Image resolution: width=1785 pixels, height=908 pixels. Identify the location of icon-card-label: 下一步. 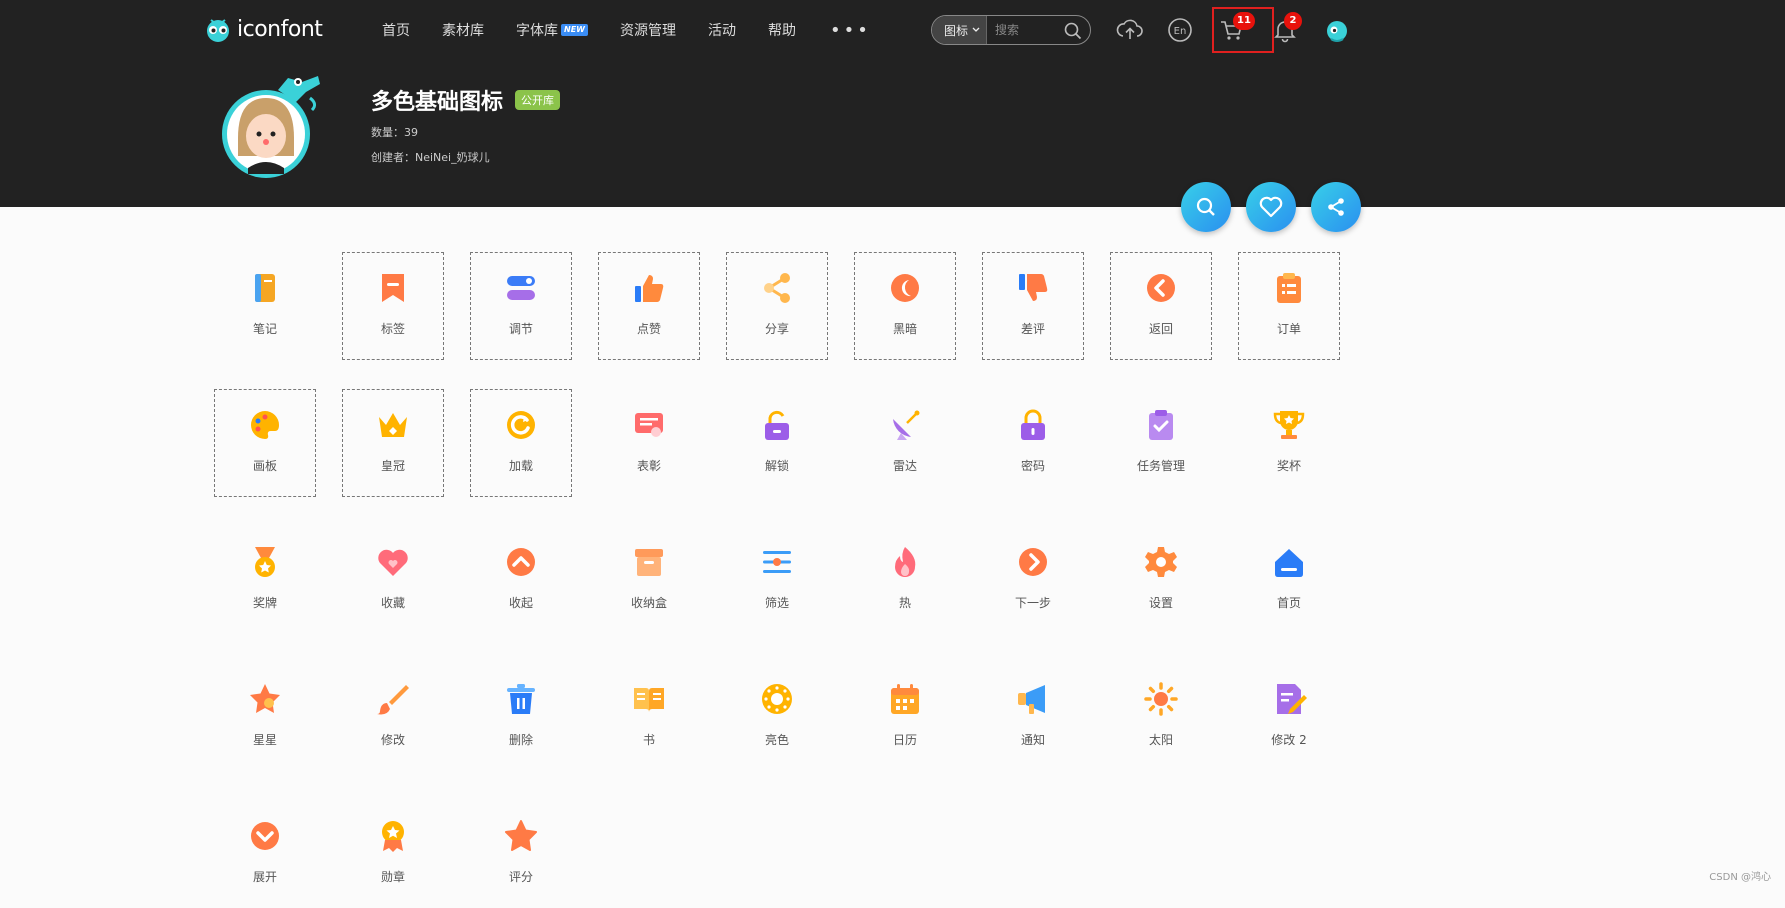
(1033, 602).